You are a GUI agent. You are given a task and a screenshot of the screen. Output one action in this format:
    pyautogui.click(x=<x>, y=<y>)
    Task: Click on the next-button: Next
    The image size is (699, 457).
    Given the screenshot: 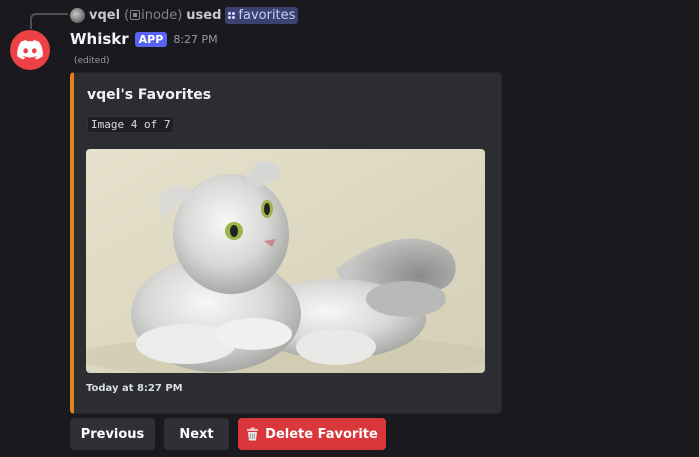 What is the action you would take?
    pyautogui.click(x=196, y=434)
    